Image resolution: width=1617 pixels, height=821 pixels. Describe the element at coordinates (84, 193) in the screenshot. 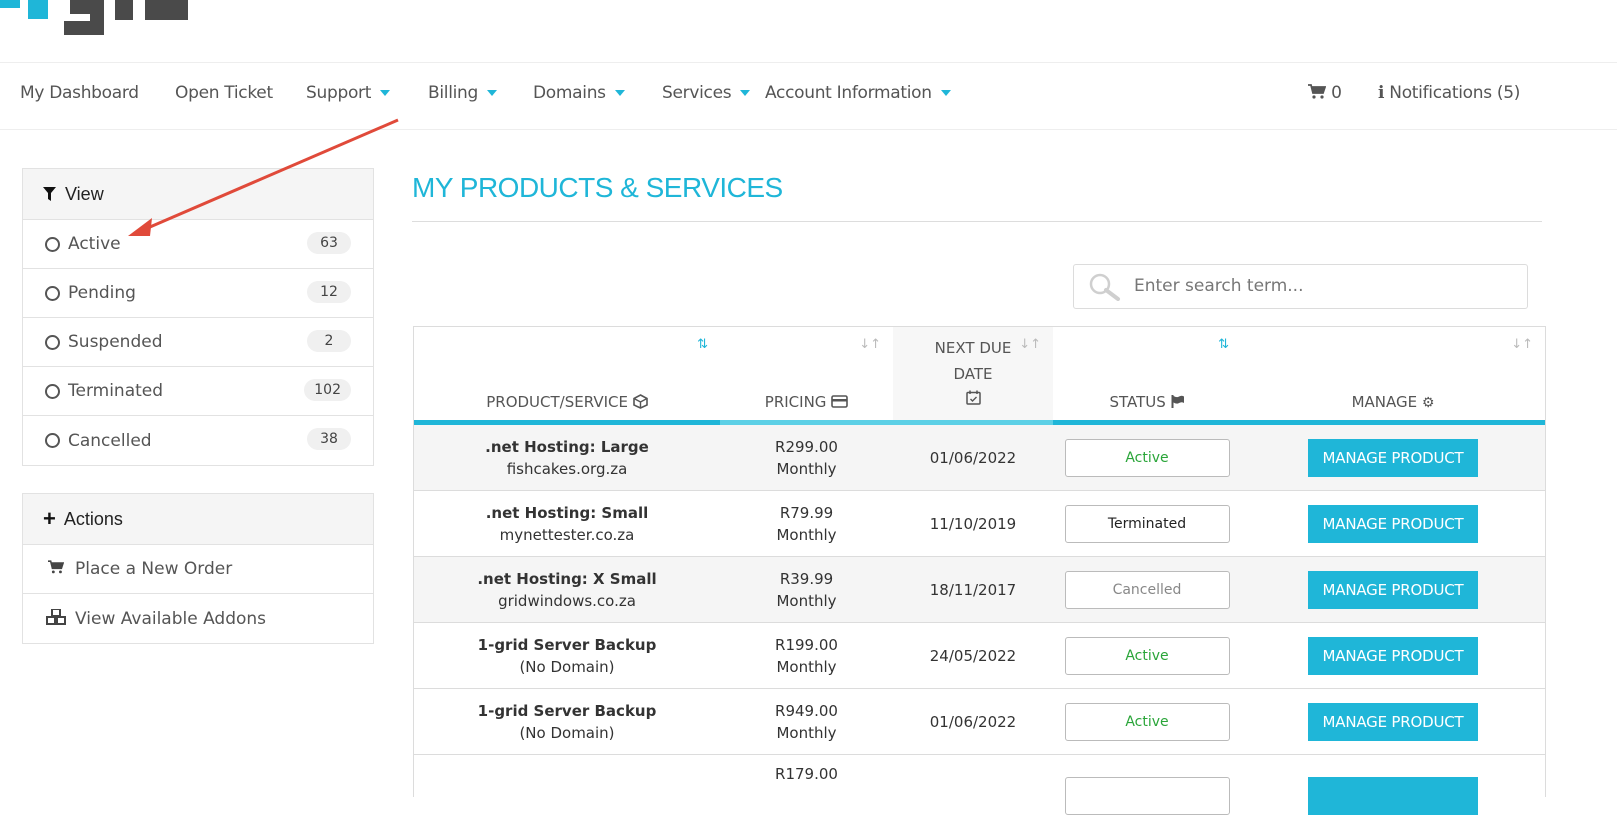

I see `view-panel-title: View` at that location.